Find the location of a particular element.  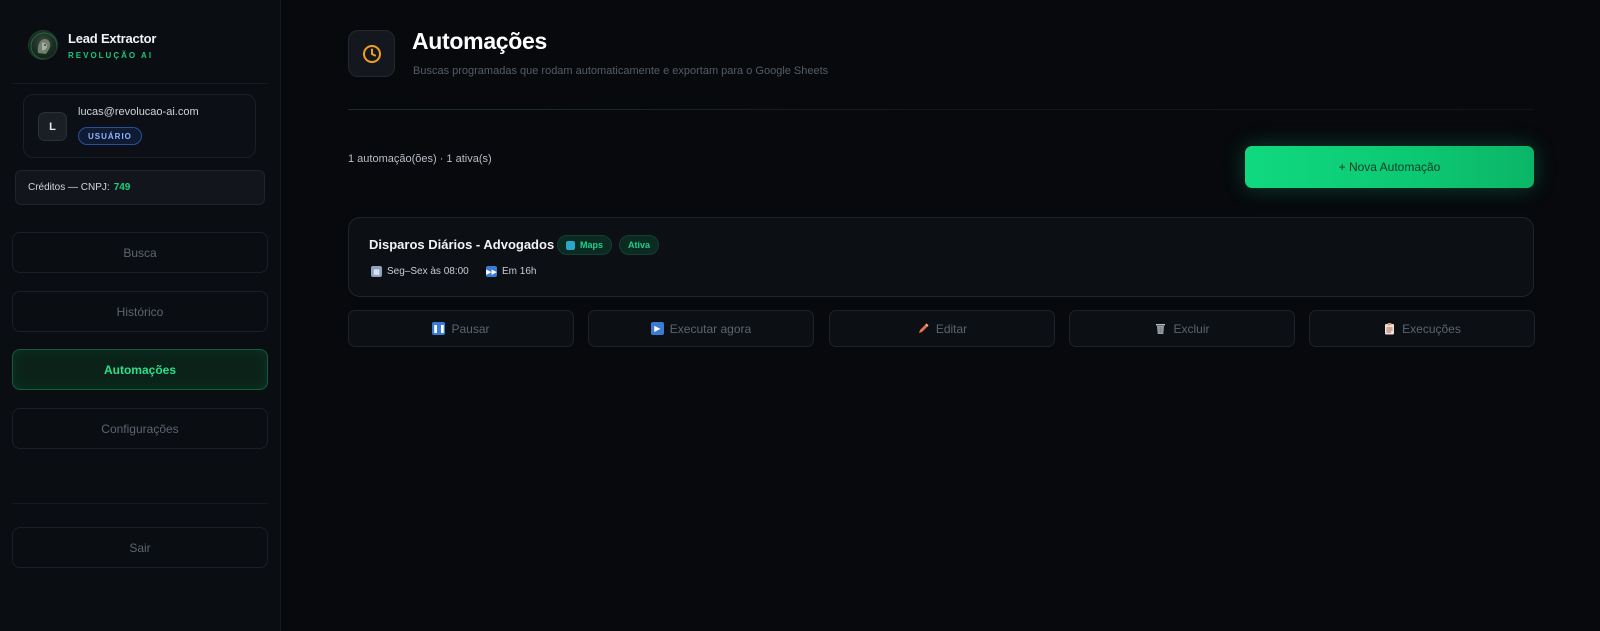

role-badge: USUÁRIO is located at coordinates (110, 136).